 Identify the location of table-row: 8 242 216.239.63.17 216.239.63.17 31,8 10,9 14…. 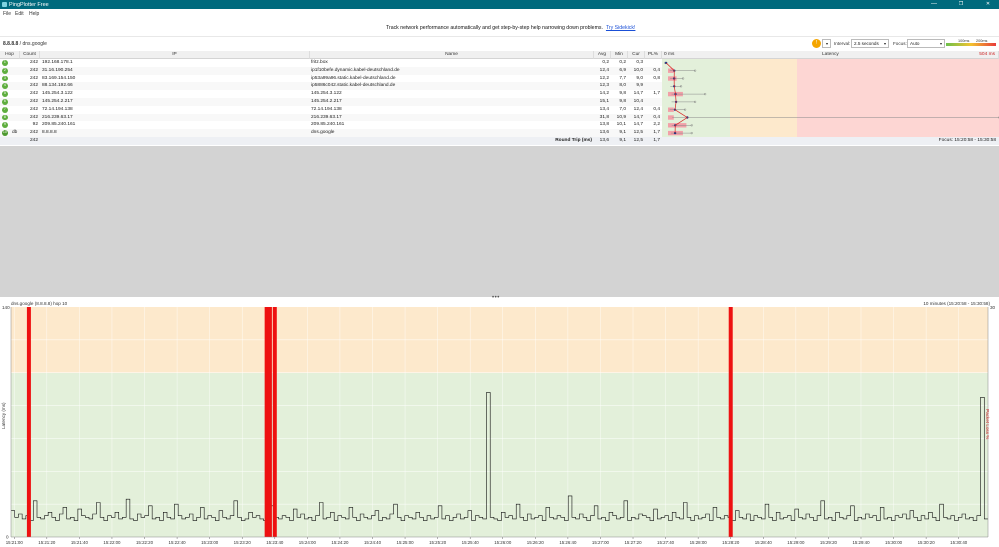
(331, 117).